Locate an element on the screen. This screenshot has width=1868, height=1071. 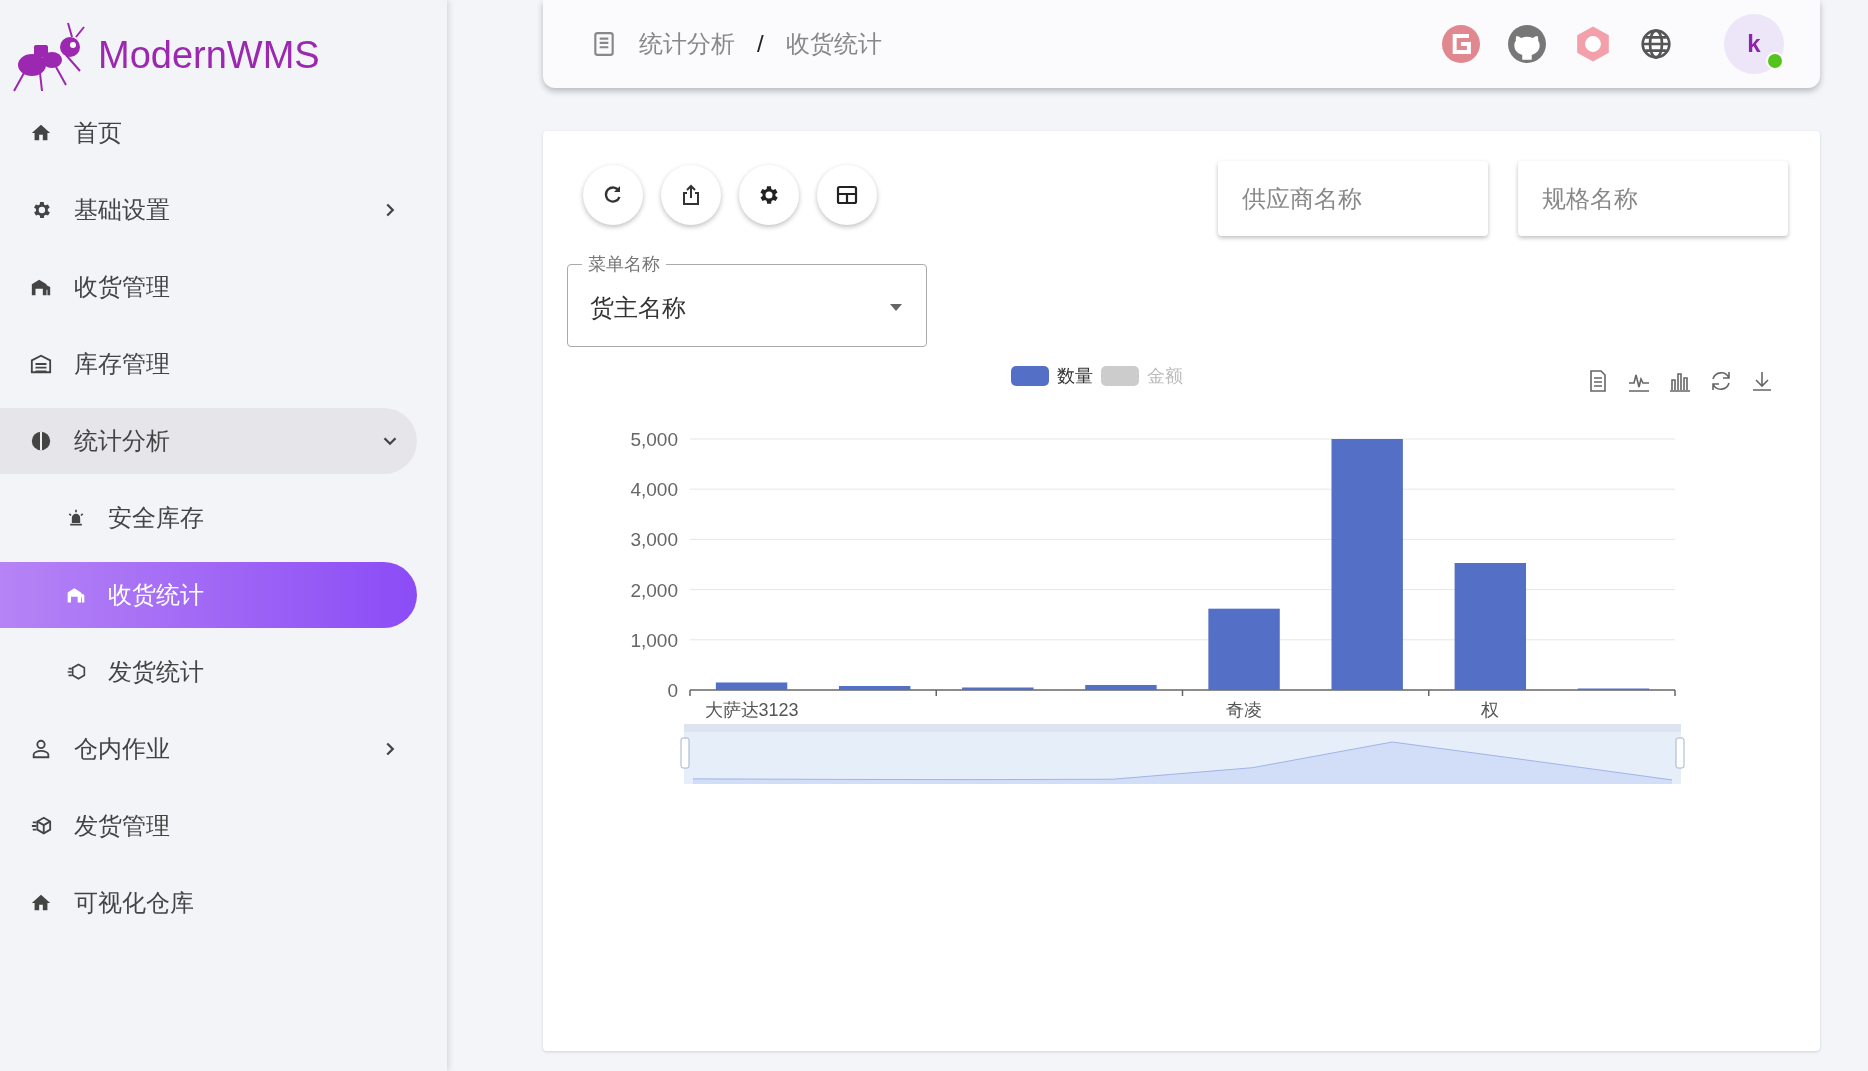
settings-button is located at coordinates (769, 195).